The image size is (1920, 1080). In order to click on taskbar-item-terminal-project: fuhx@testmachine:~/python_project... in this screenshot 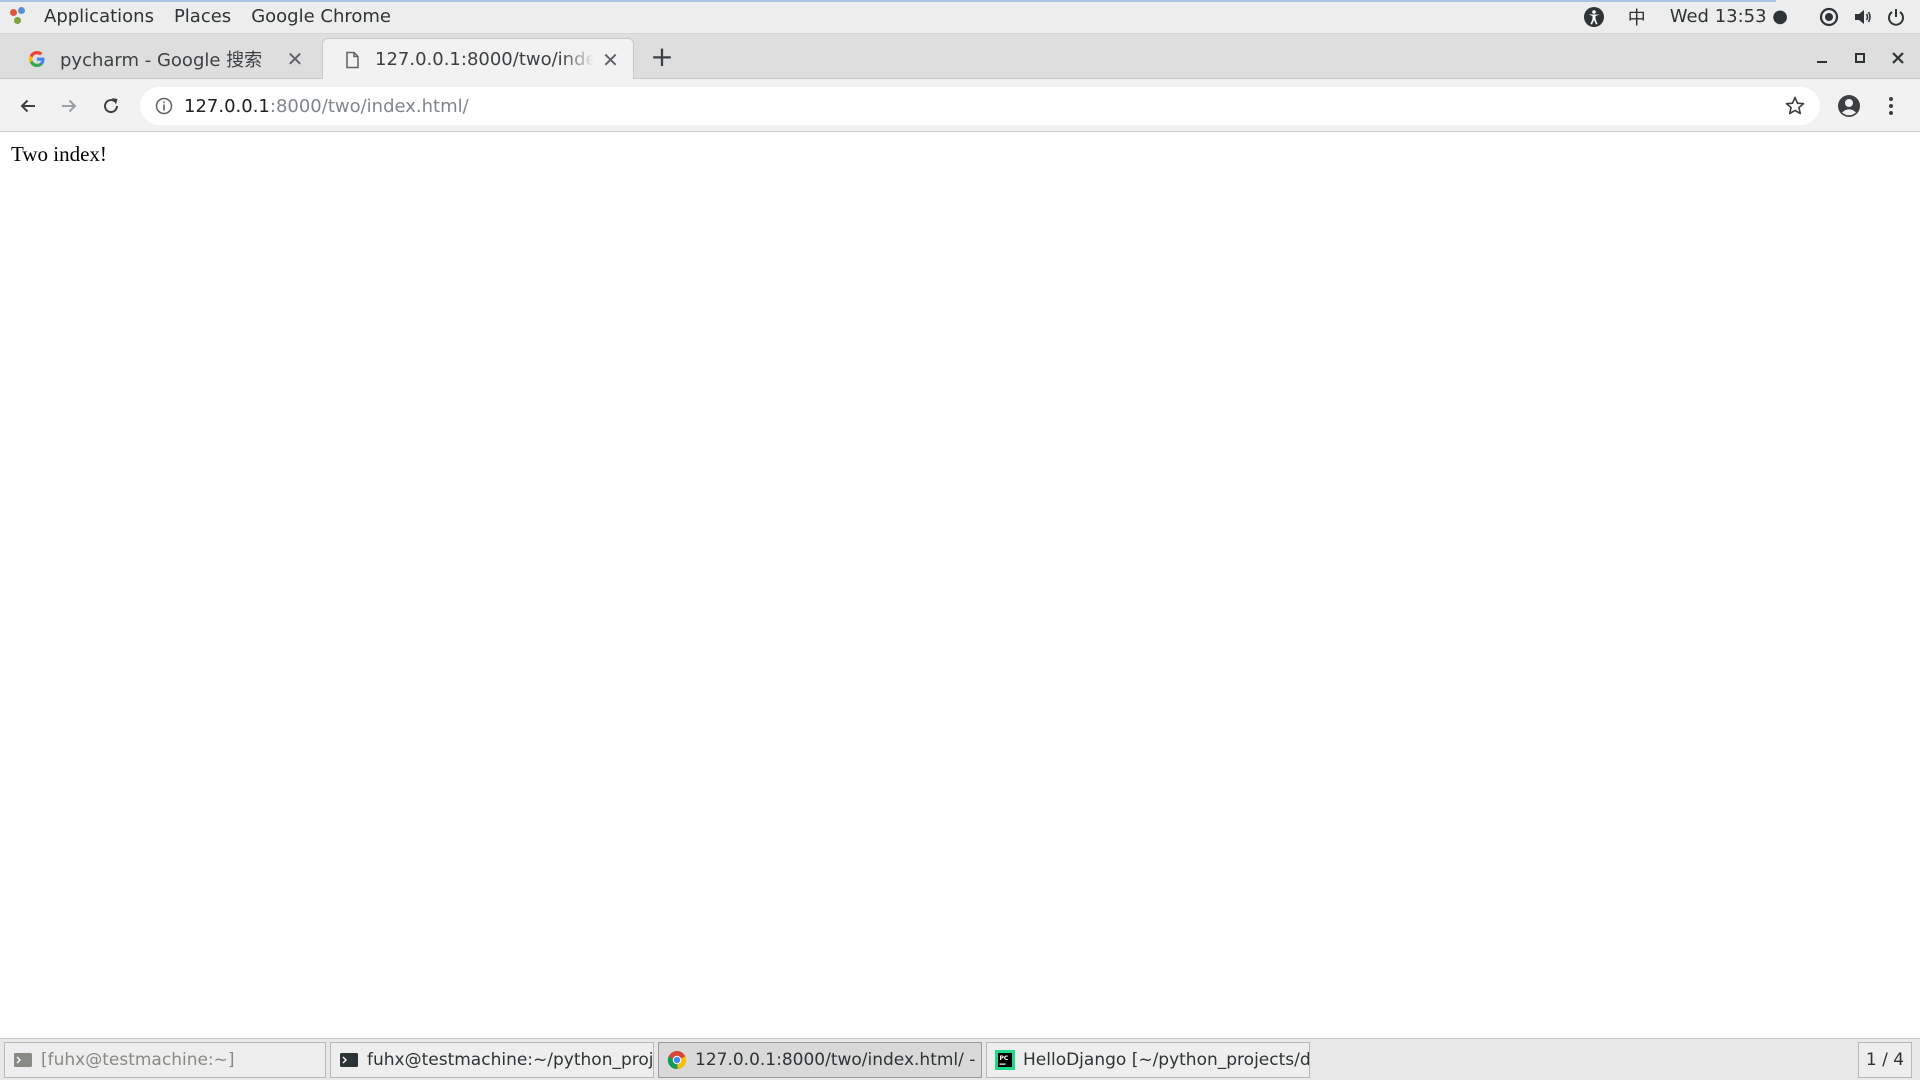, I will do `click(492, 1060)`.